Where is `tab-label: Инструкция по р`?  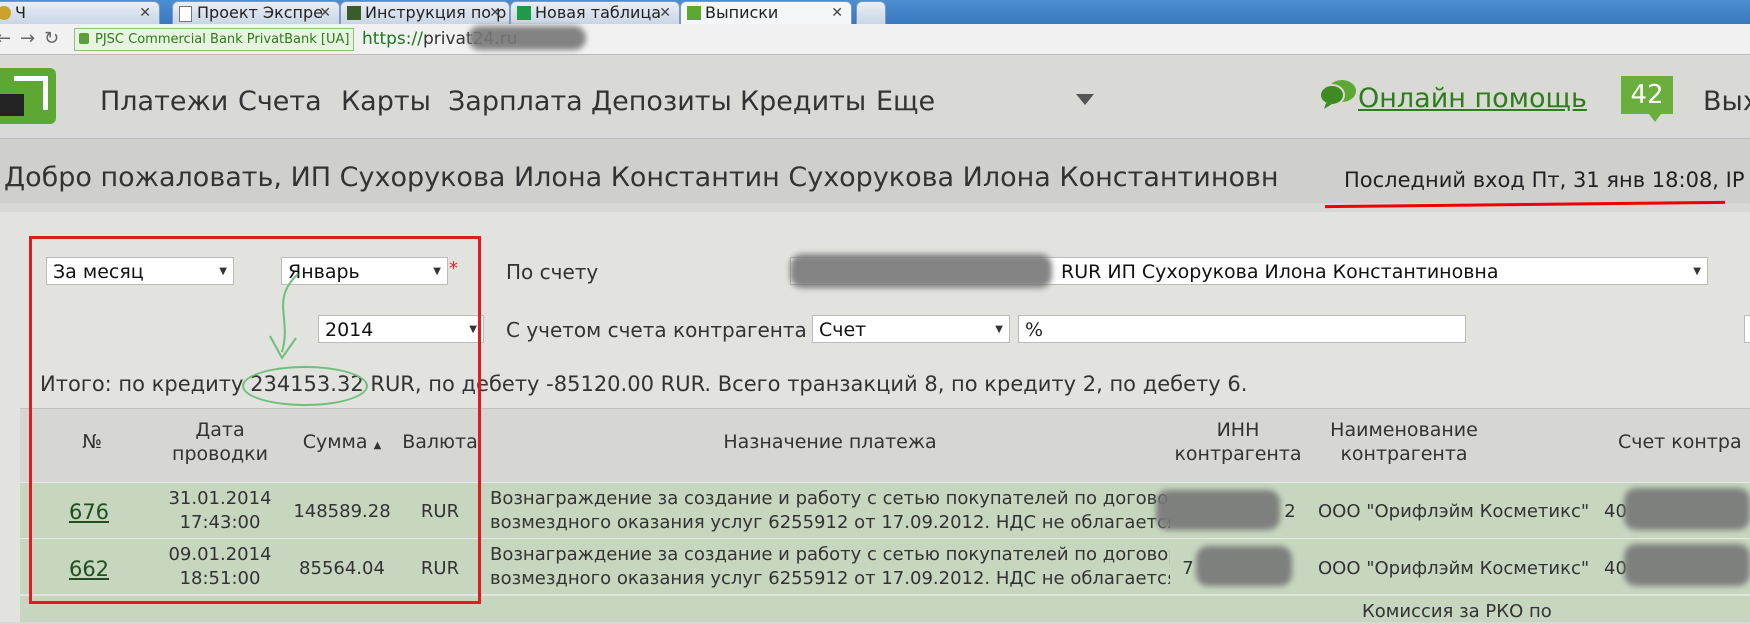 tab-label: Инструкция по р is located at coordinates (436, 12).